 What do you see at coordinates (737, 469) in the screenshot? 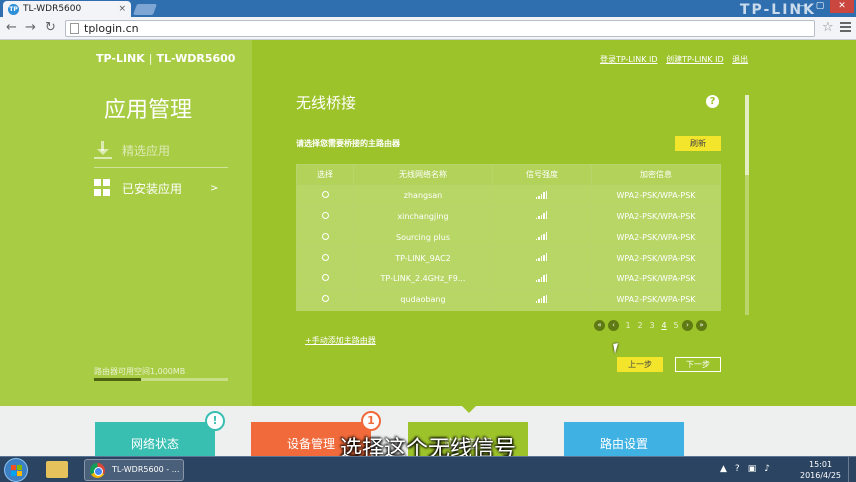
I see `tray-help-icon: ?` at bounding box center [737, 469].